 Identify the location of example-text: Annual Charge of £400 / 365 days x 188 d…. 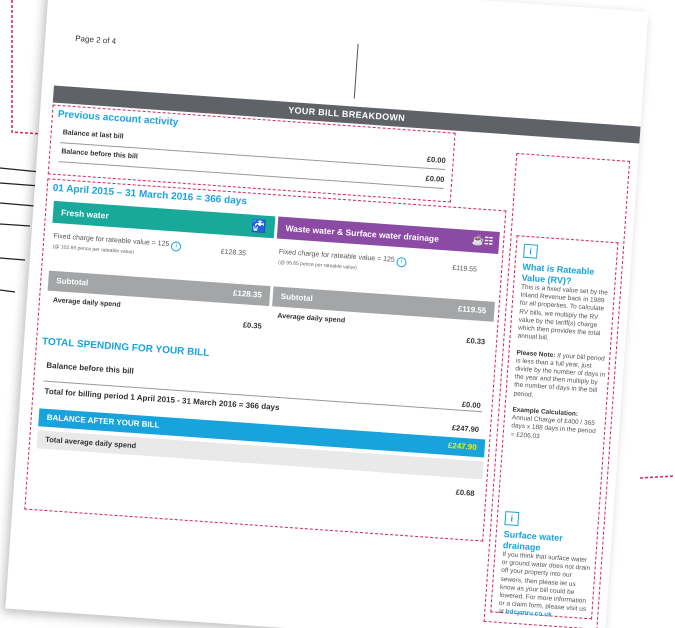
(553, 427).